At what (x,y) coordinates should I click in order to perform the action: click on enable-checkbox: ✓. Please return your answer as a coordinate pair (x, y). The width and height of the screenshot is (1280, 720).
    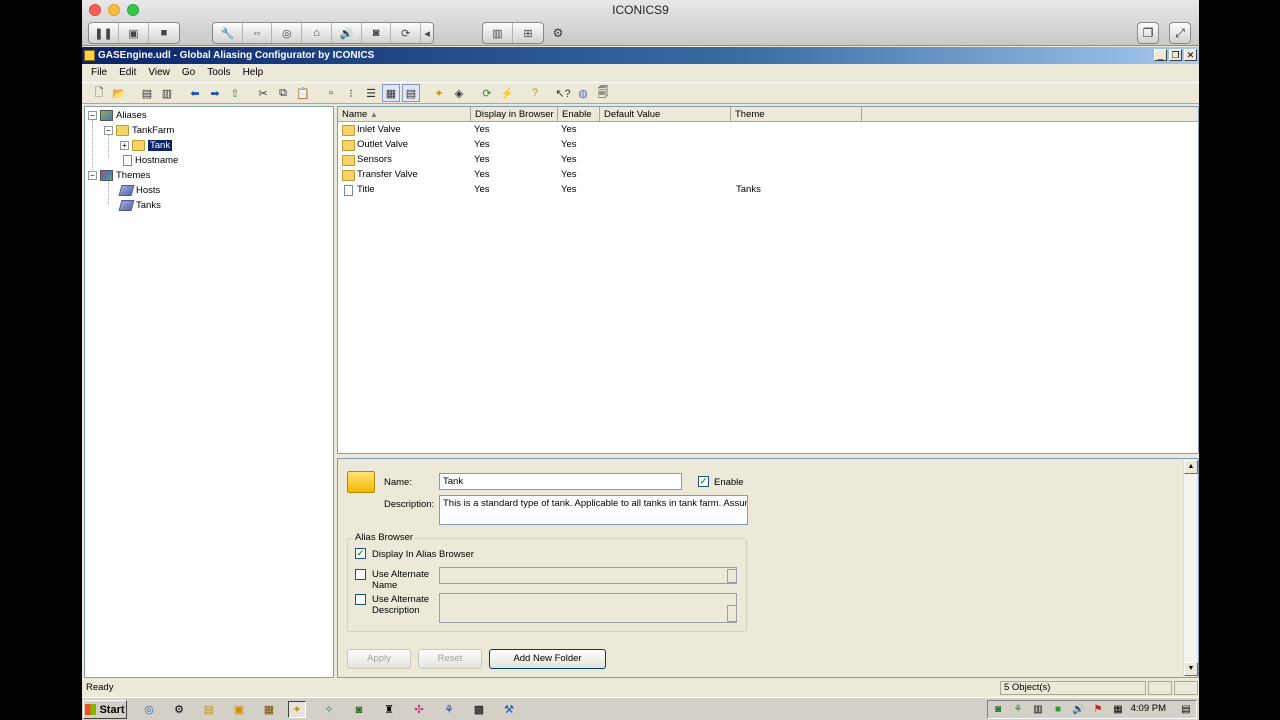
    Looking at the image, I should click on (703, 481).